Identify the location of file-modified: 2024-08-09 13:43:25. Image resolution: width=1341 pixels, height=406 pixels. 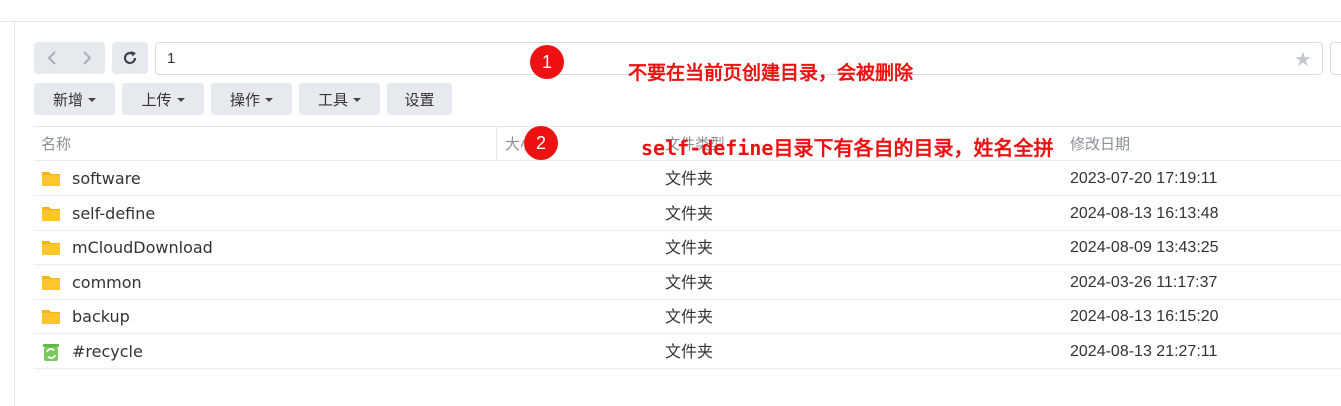
(1144, 247).